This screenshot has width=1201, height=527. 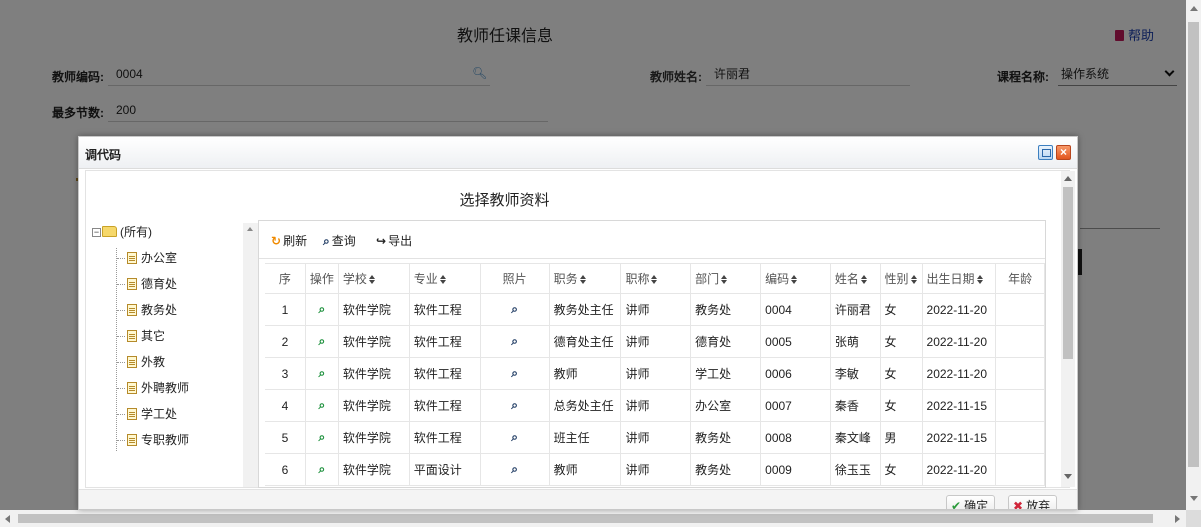 I want to click on col-header-gender: 性别, so click(x=901, y=278).